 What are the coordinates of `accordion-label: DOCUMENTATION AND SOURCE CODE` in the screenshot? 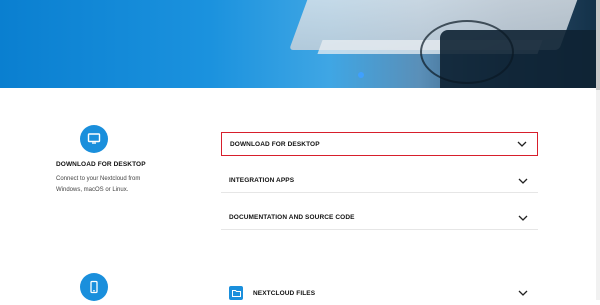 It's located at (292, 217).